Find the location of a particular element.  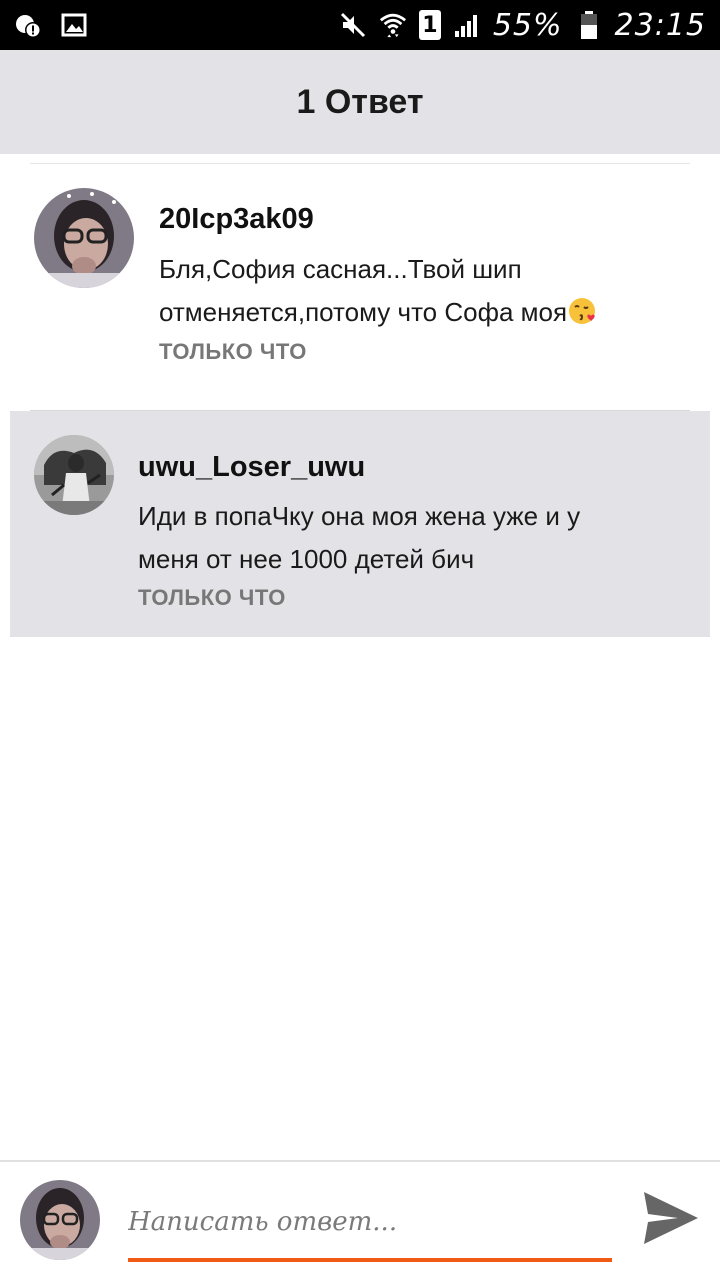

page-title: 1 Ответ is located at coordinates (360, 101).